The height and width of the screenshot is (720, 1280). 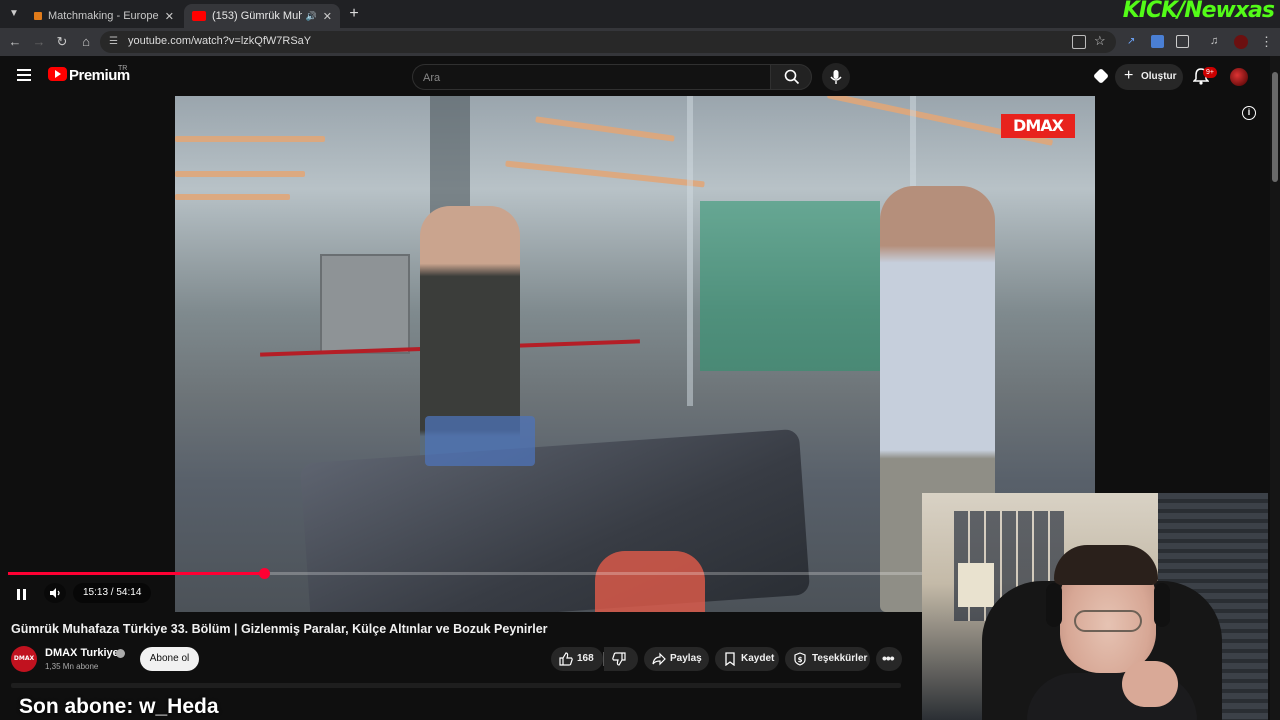 What do you see at coordinates (730, 659) in the screenshot?
I see `bookmark-icon` at bounding box center [730, 659].